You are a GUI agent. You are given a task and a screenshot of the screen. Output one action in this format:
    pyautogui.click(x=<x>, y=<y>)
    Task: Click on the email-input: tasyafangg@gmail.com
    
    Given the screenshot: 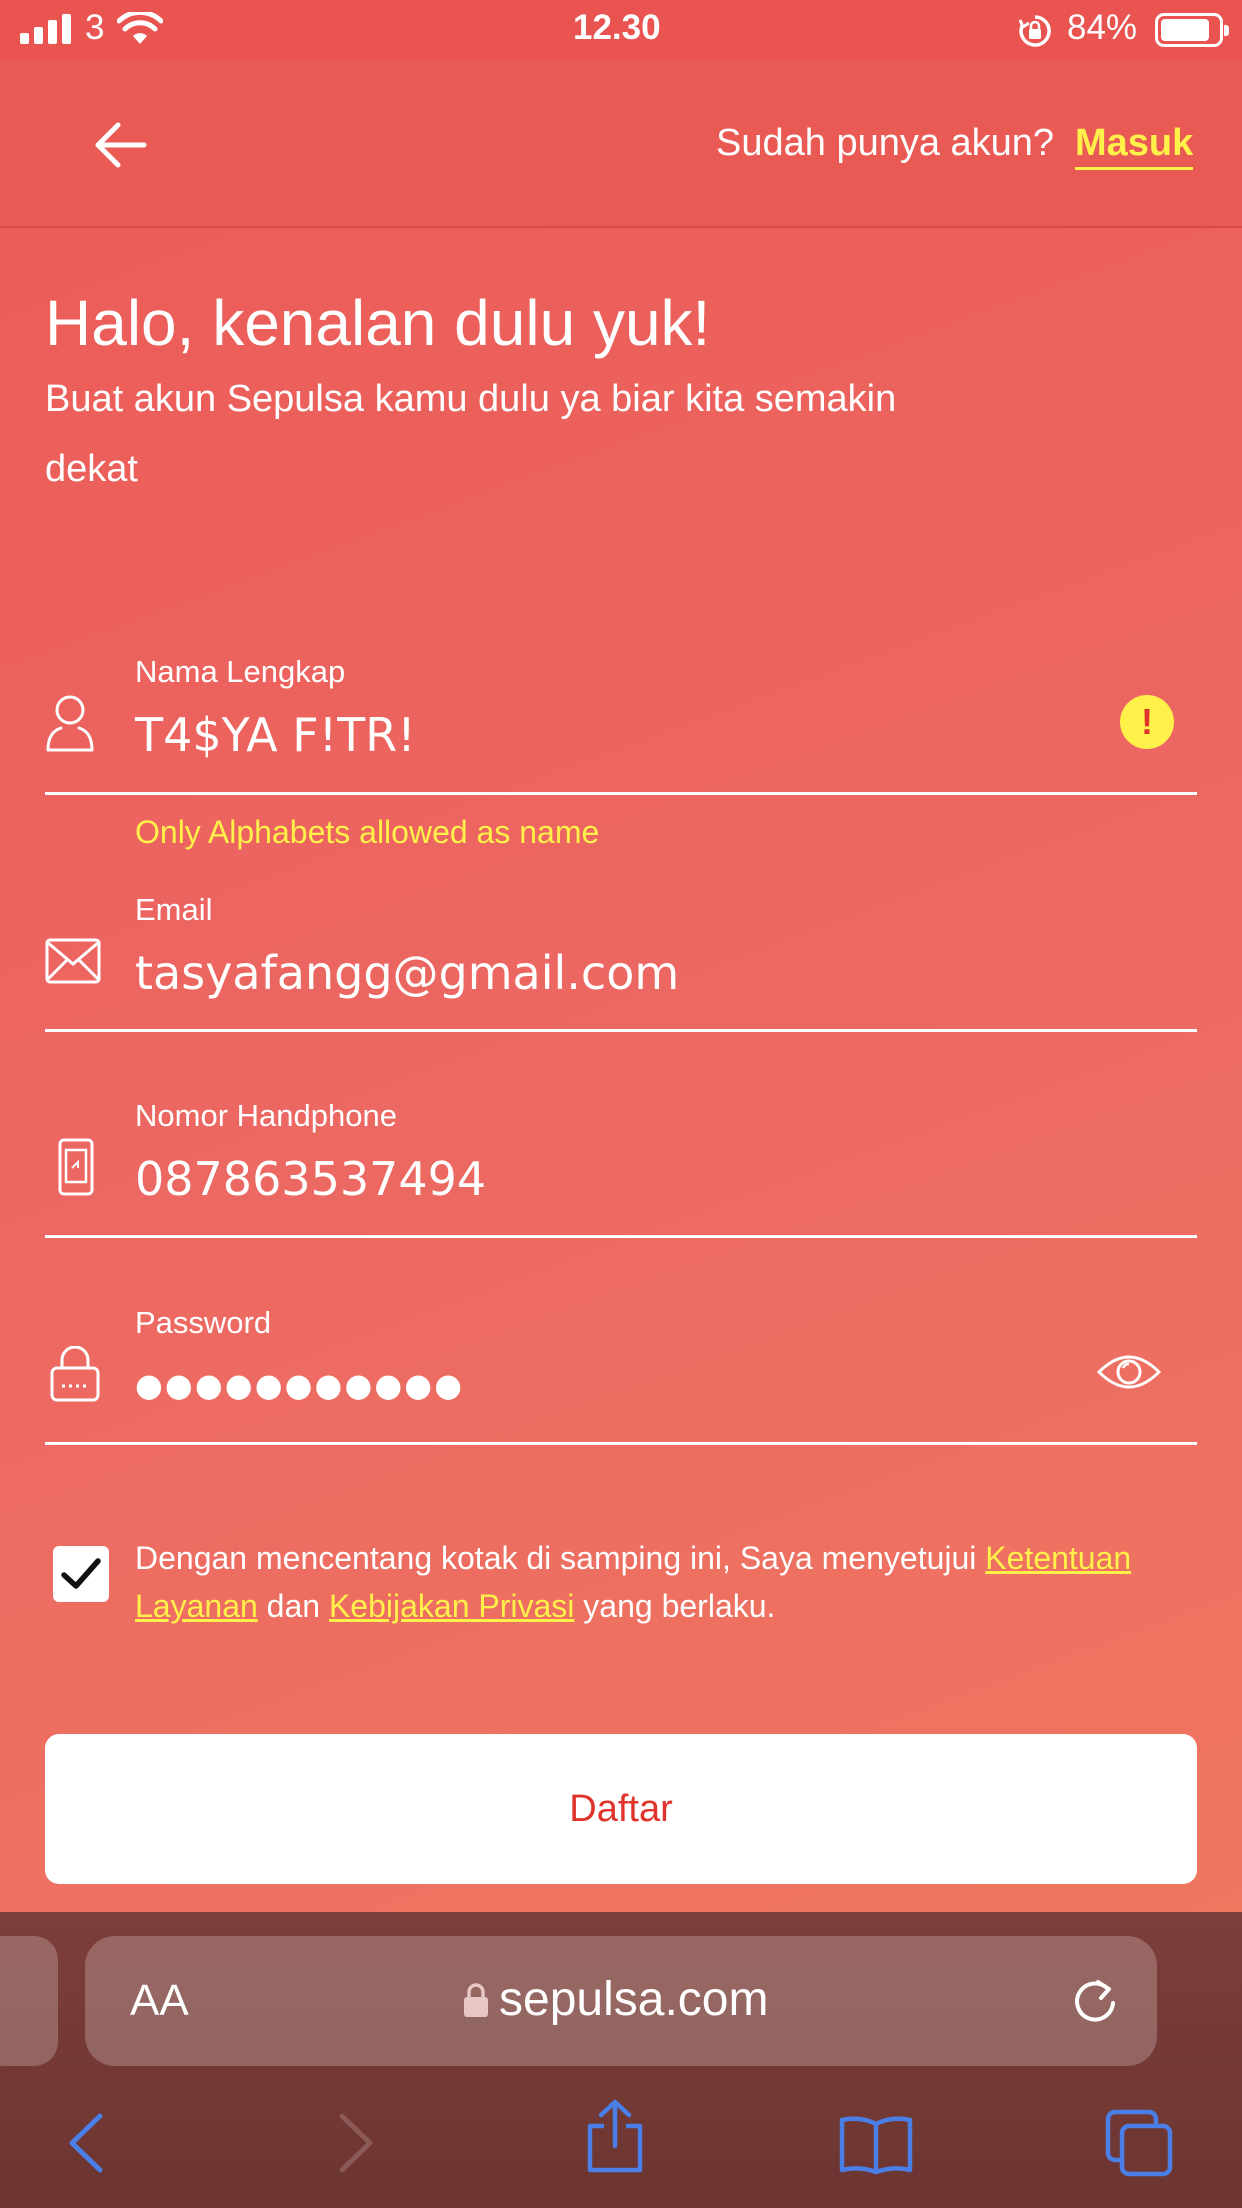 What is the action you would take?
    pyautogui.click(x=407, y=973)
    